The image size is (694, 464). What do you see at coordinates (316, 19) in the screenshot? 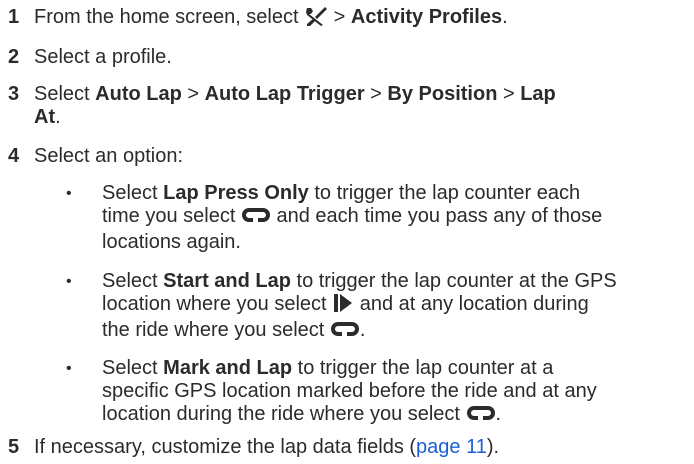
I see `wrench-screwdriver-icon` at bounding box center [316, 19].